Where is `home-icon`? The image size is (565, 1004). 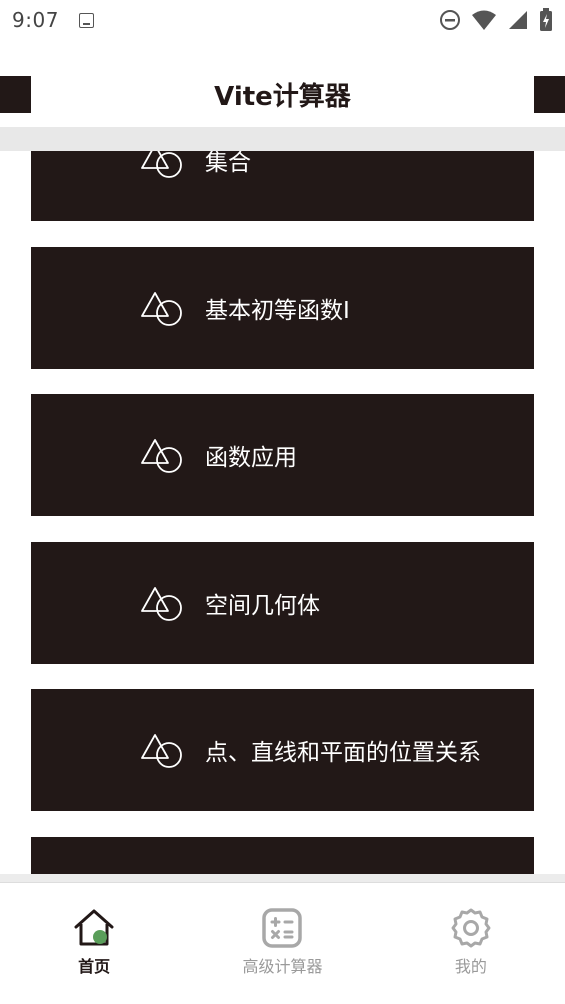
home-icon is located at coordinates (94, 927).